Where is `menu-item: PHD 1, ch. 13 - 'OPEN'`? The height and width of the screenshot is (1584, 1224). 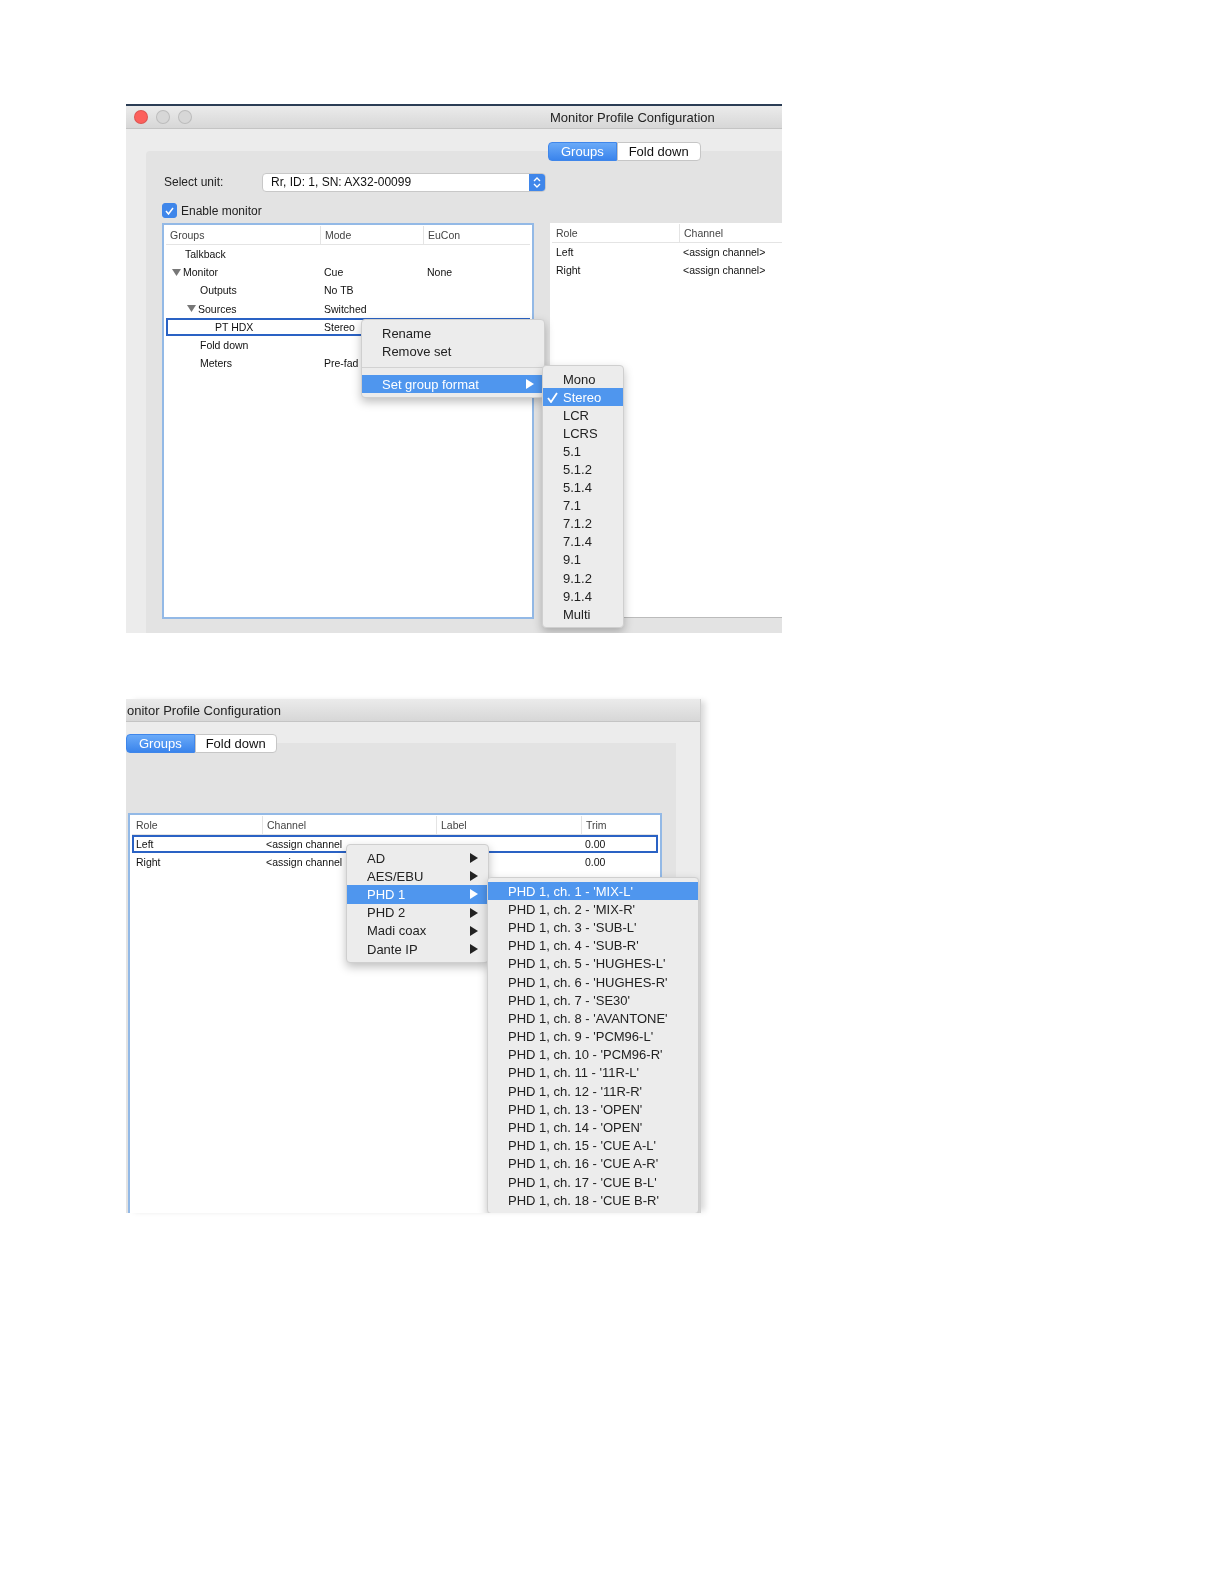
menu-item: PHD 1, ch. 13 - 'OPEN' is located at coordinates (593, 1109).